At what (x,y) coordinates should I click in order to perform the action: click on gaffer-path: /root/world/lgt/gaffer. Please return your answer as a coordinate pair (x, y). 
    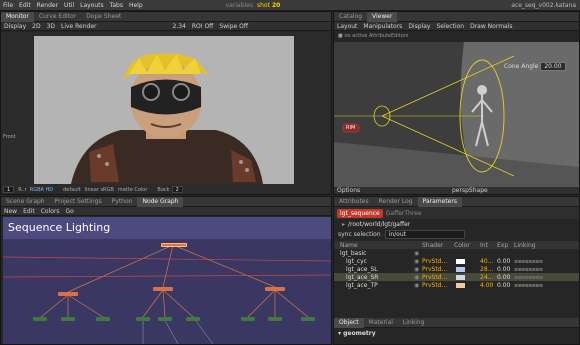
    Looking at the image, I should click on (379, 224).